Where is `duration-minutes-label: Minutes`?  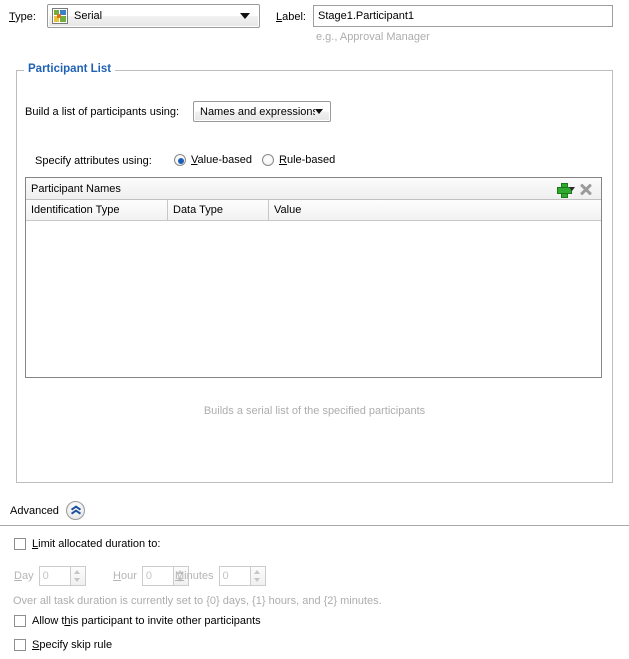
duration-minutes-label: Minutes is located at coordinates (194, 576).